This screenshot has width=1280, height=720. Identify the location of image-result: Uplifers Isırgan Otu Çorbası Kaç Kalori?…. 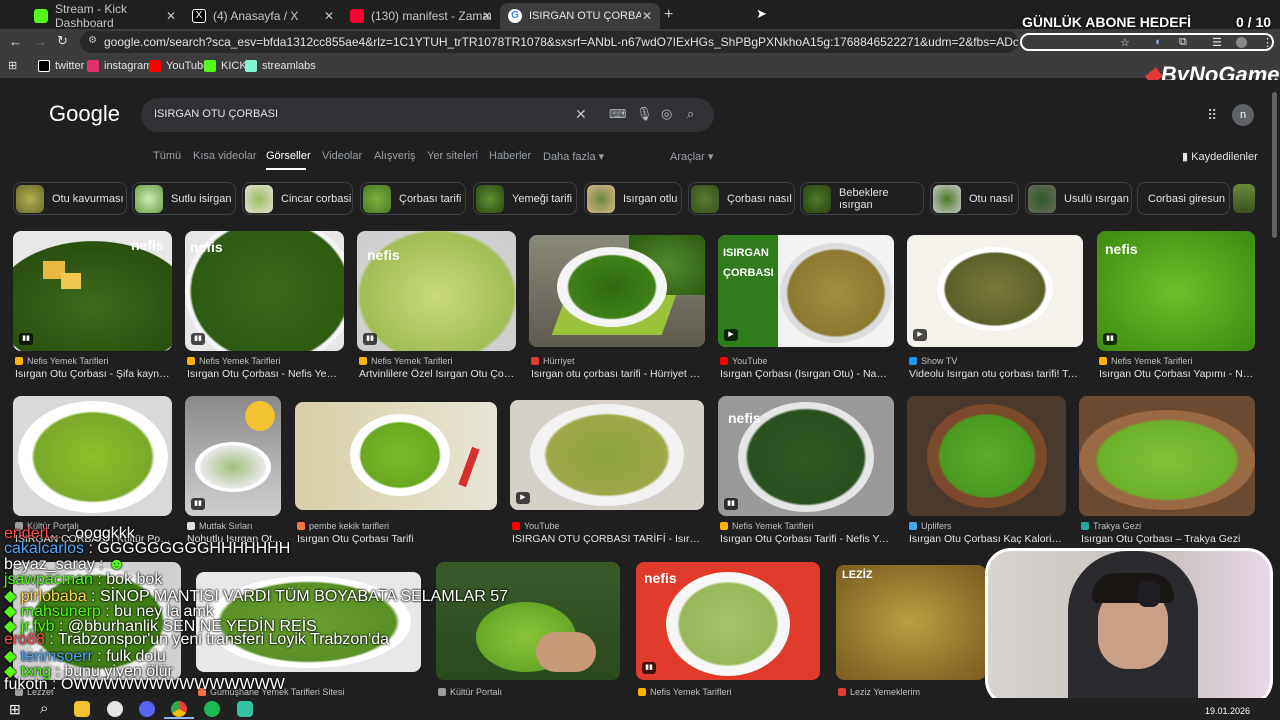
(986, 471).